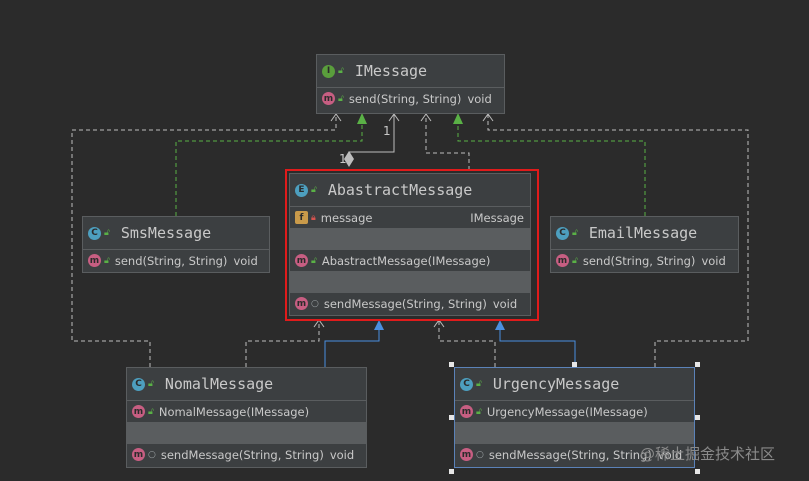 Image resolution: width=809 pixels, height=481 pixels. What do you see at coordinates (500, 325) in the screenshot?
I see `urgency-extends-arrowhead` at bounding box center [500, 325].